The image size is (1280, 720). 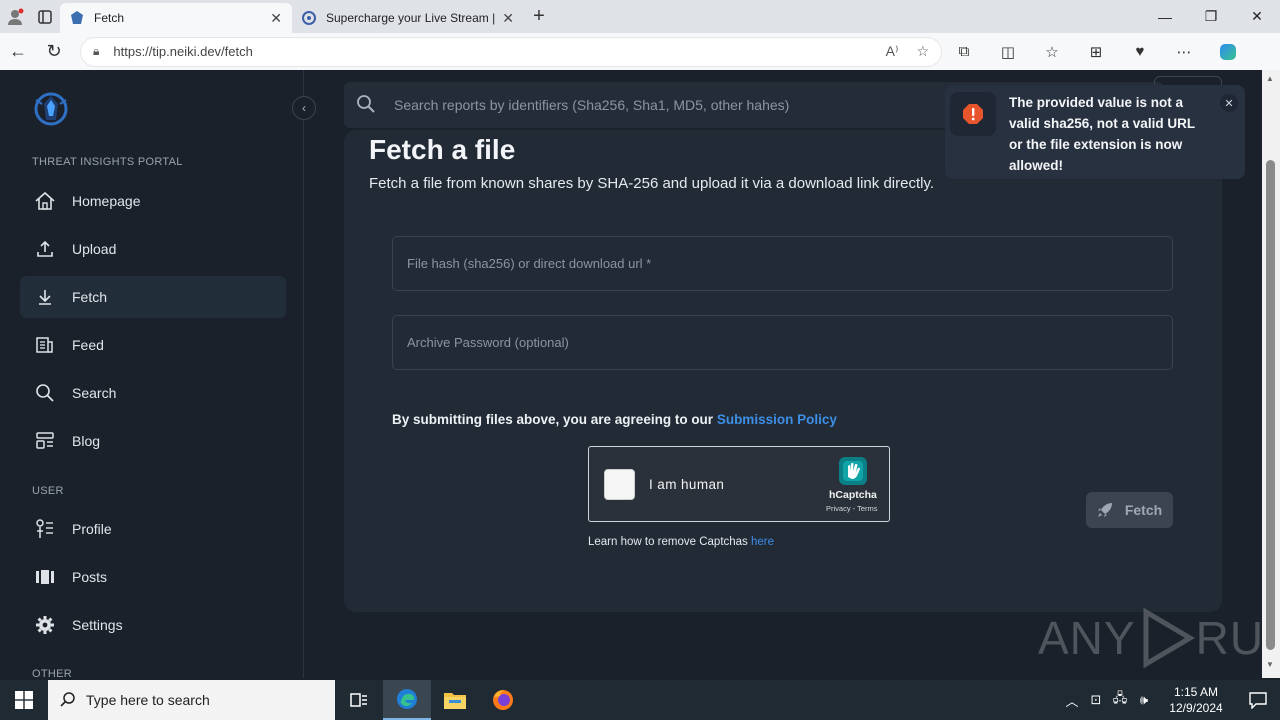 What do you see at coordinates (106, 201) in the screenshot?
I see `sidebar-item-label: Homepage` at bounding box center [106, 201].